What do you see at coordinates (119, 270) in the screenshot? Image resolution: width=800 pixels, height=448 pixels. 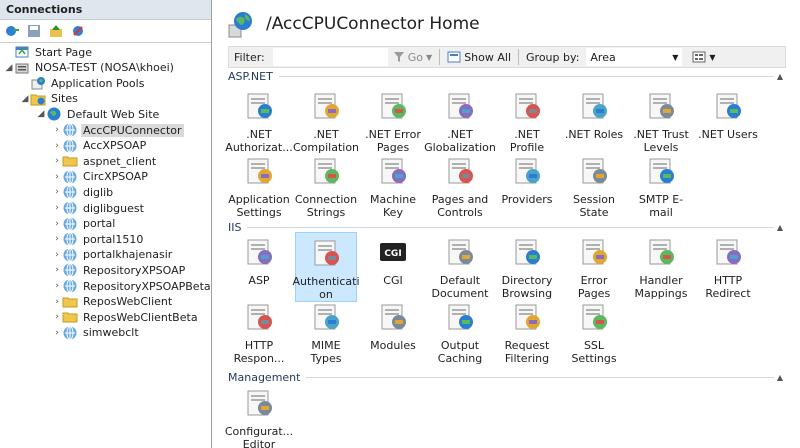 I see `tree-node: › RepositoryXPSOAP` at bounding box center [119, 270].